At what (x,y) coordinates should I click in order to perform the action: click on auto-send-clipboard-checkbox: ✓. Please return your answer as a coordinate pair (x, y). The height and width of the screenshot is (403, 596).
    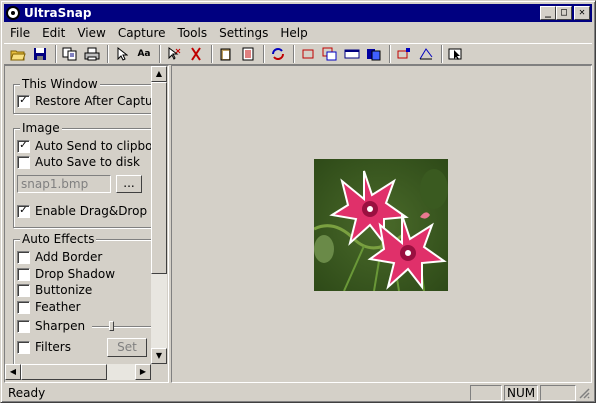
    Looking at the image, I should click on (23, 146).